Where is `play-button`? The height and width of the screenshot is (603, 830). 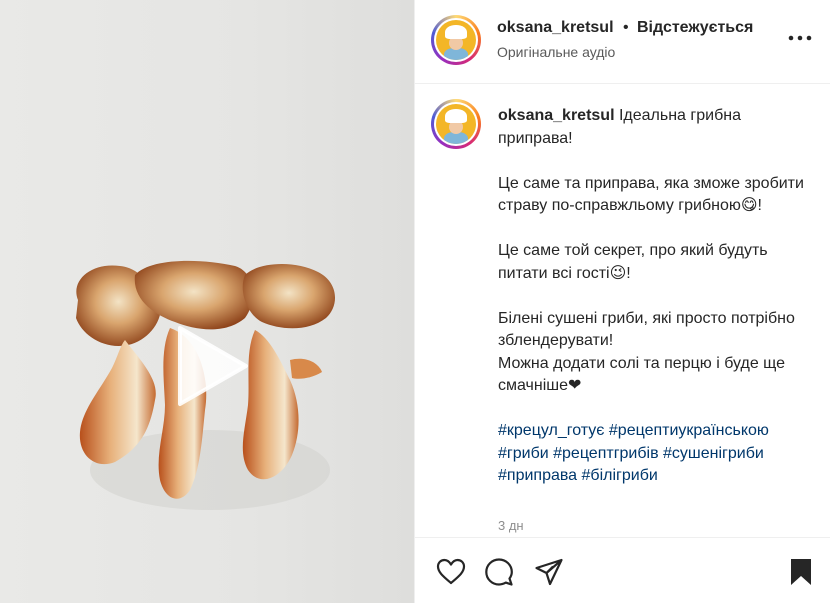 play-button is located at coordinates (208, 366).